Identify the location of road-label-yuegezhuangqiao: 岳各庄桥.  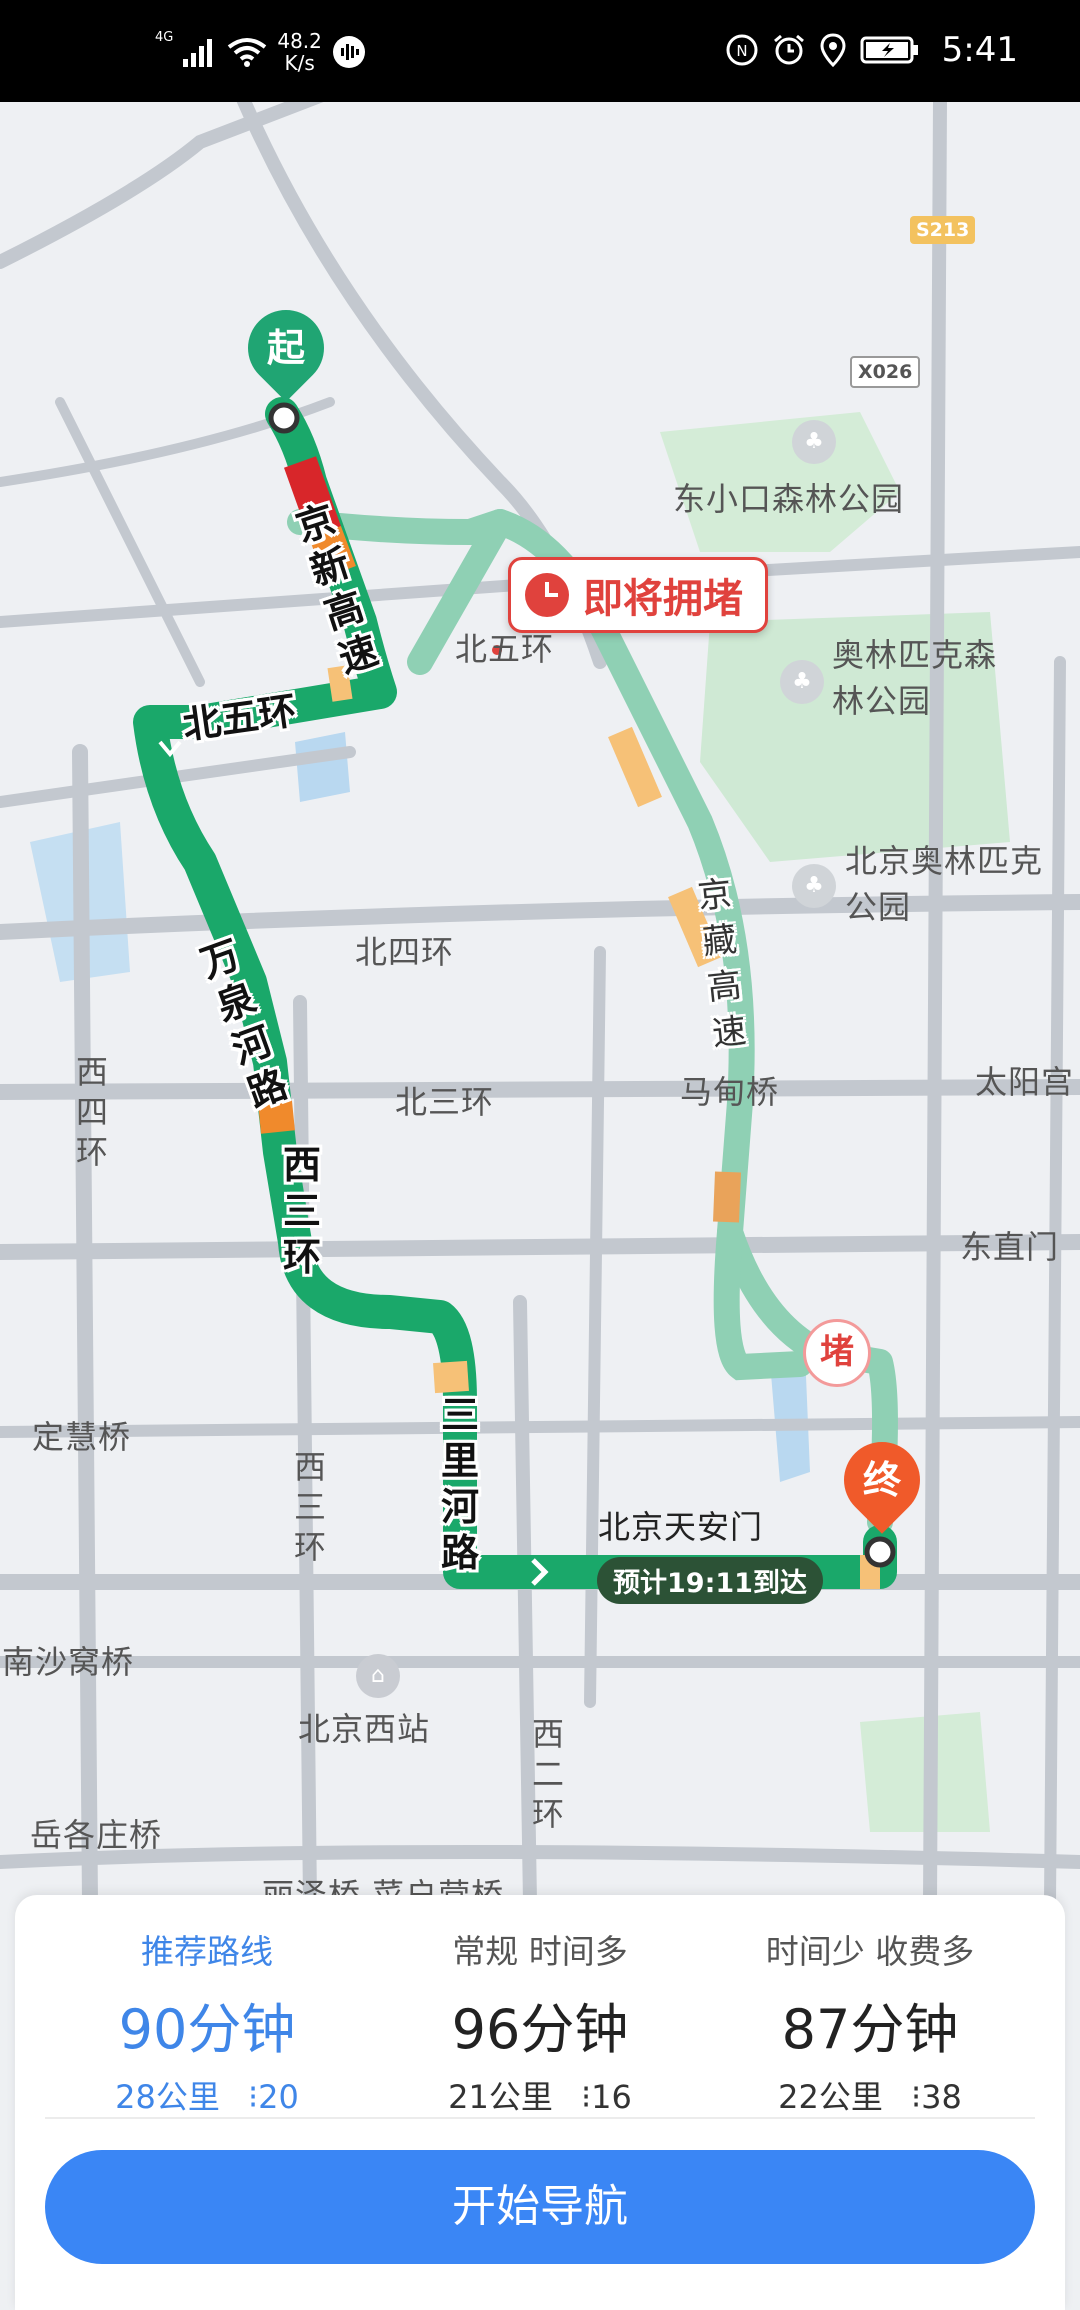
(96, 1835).